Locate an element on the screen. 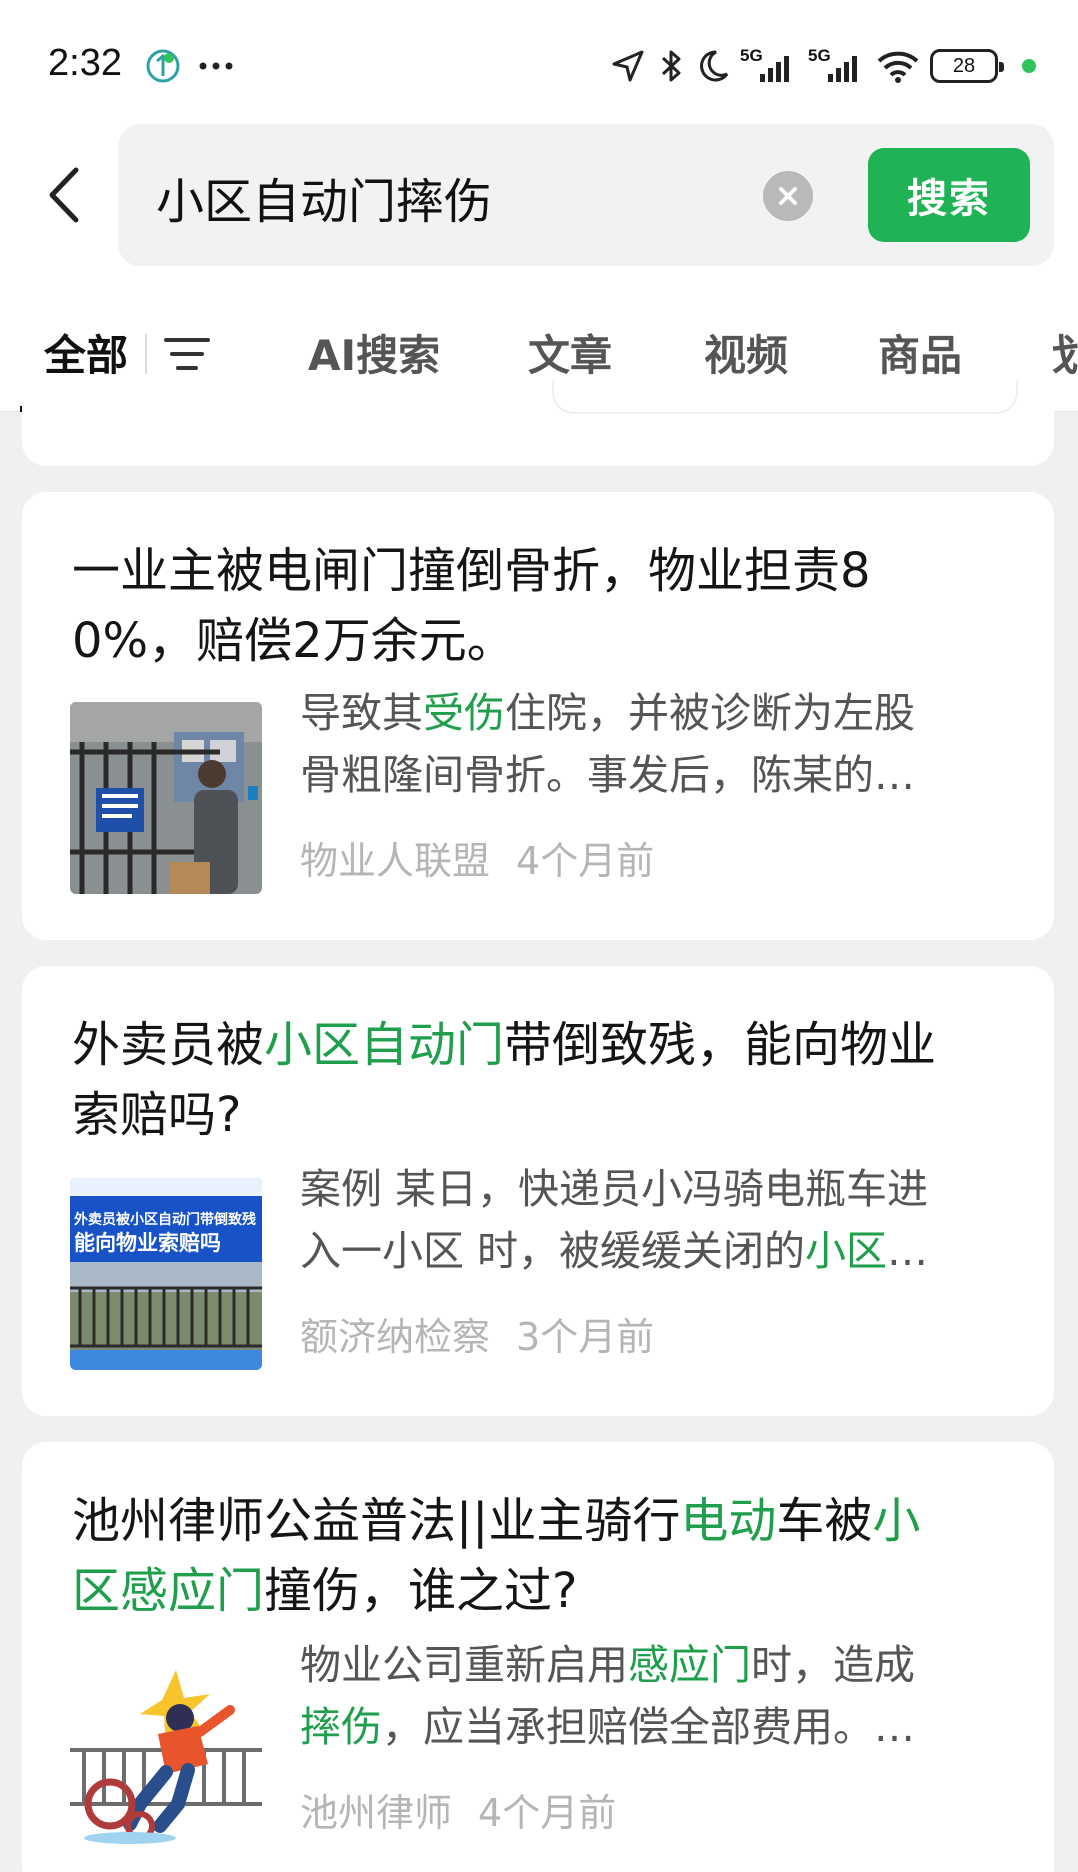 This screenshot has width=1078, height=1872. title-segment: 池州律师公益普法||业主骑行 is located at coordinates (376, 1521).